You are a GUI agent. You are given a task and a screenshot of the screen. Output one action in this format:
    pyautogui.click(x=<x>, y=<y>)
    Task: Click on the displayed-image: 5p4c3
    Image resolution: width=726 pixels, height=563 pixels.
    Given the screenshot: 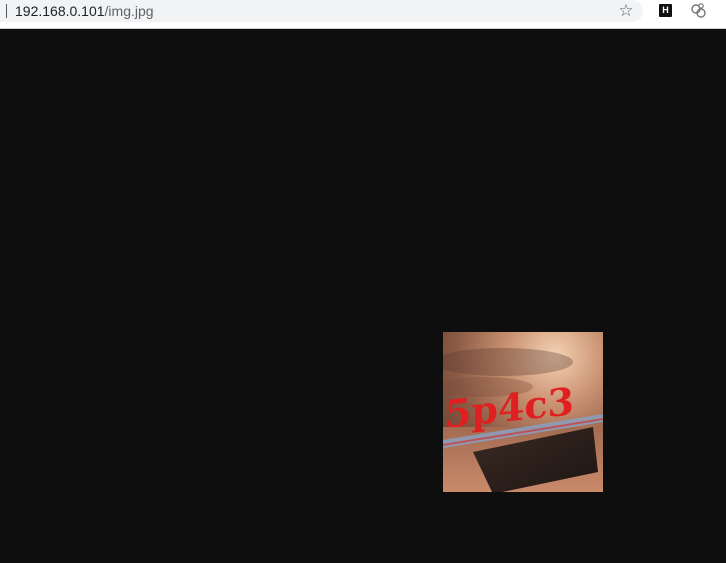 What is the action you would take?
    pyautogui.click(x=523, y=412)
    